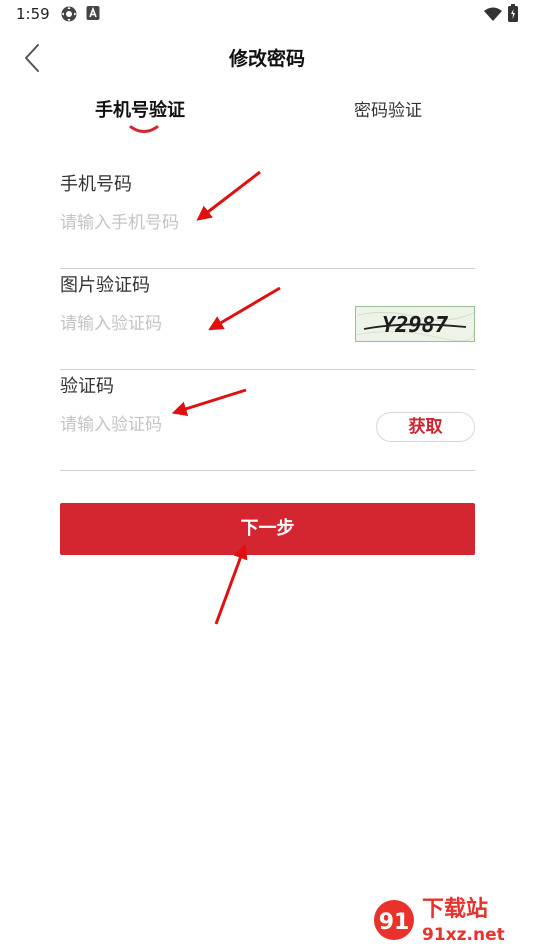  I want to click on get-code-button: 获取, so click(425, 427).